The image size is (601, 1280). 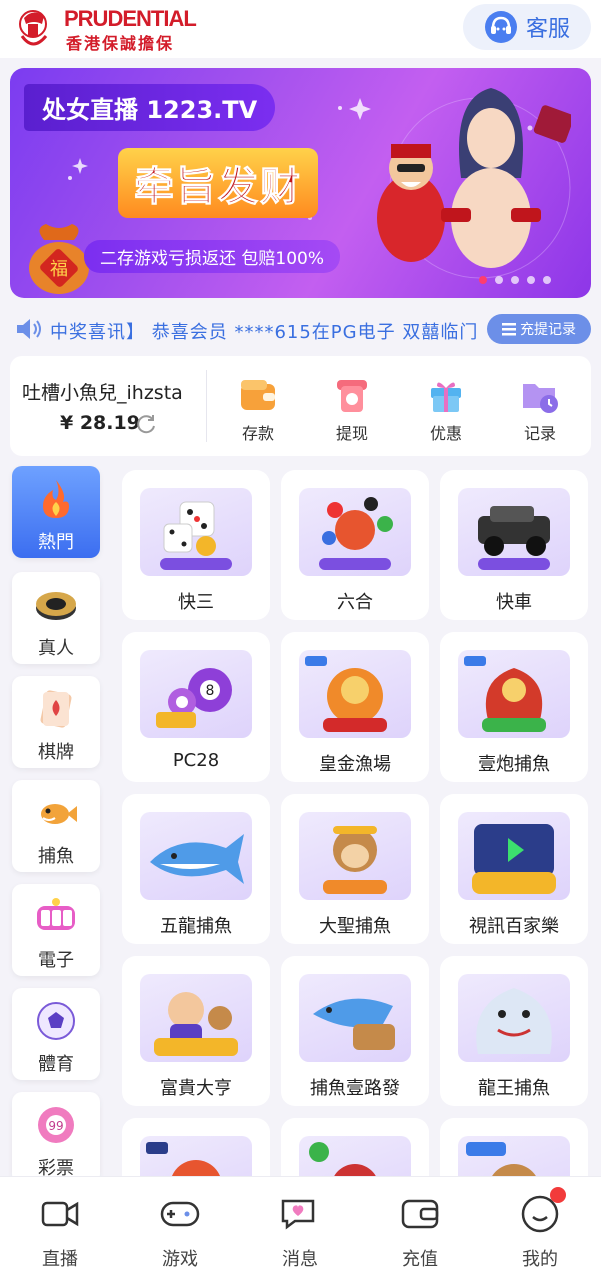 What do you see at coordinates (300, 1232) in the screenshot?
I see `nav-messages: 消息` at bounding box center [300, 1232].